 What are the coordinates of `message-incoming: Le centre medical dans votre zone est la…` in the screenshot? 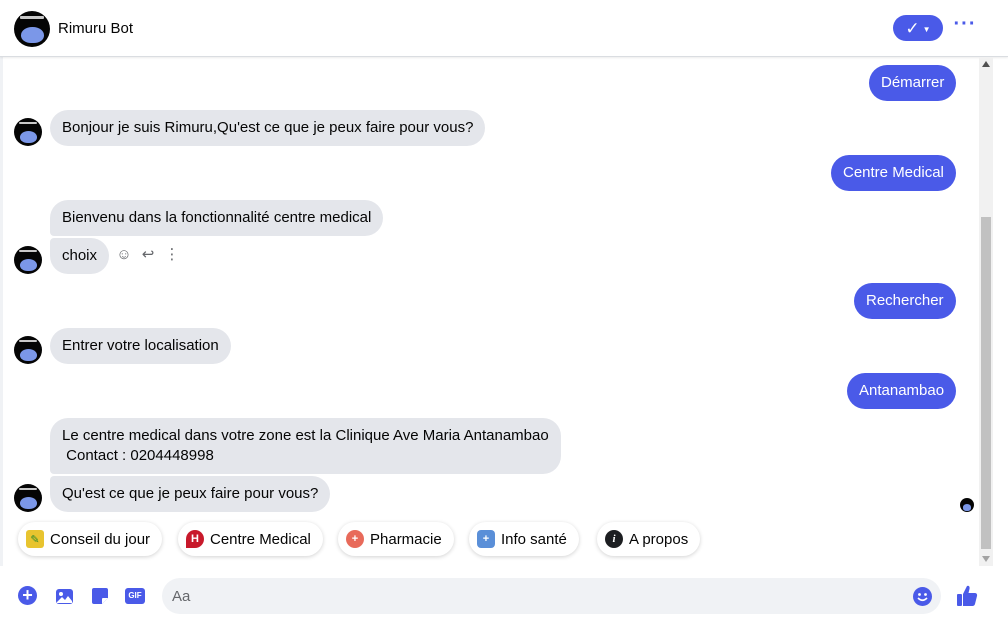 It's located at (305, 446).